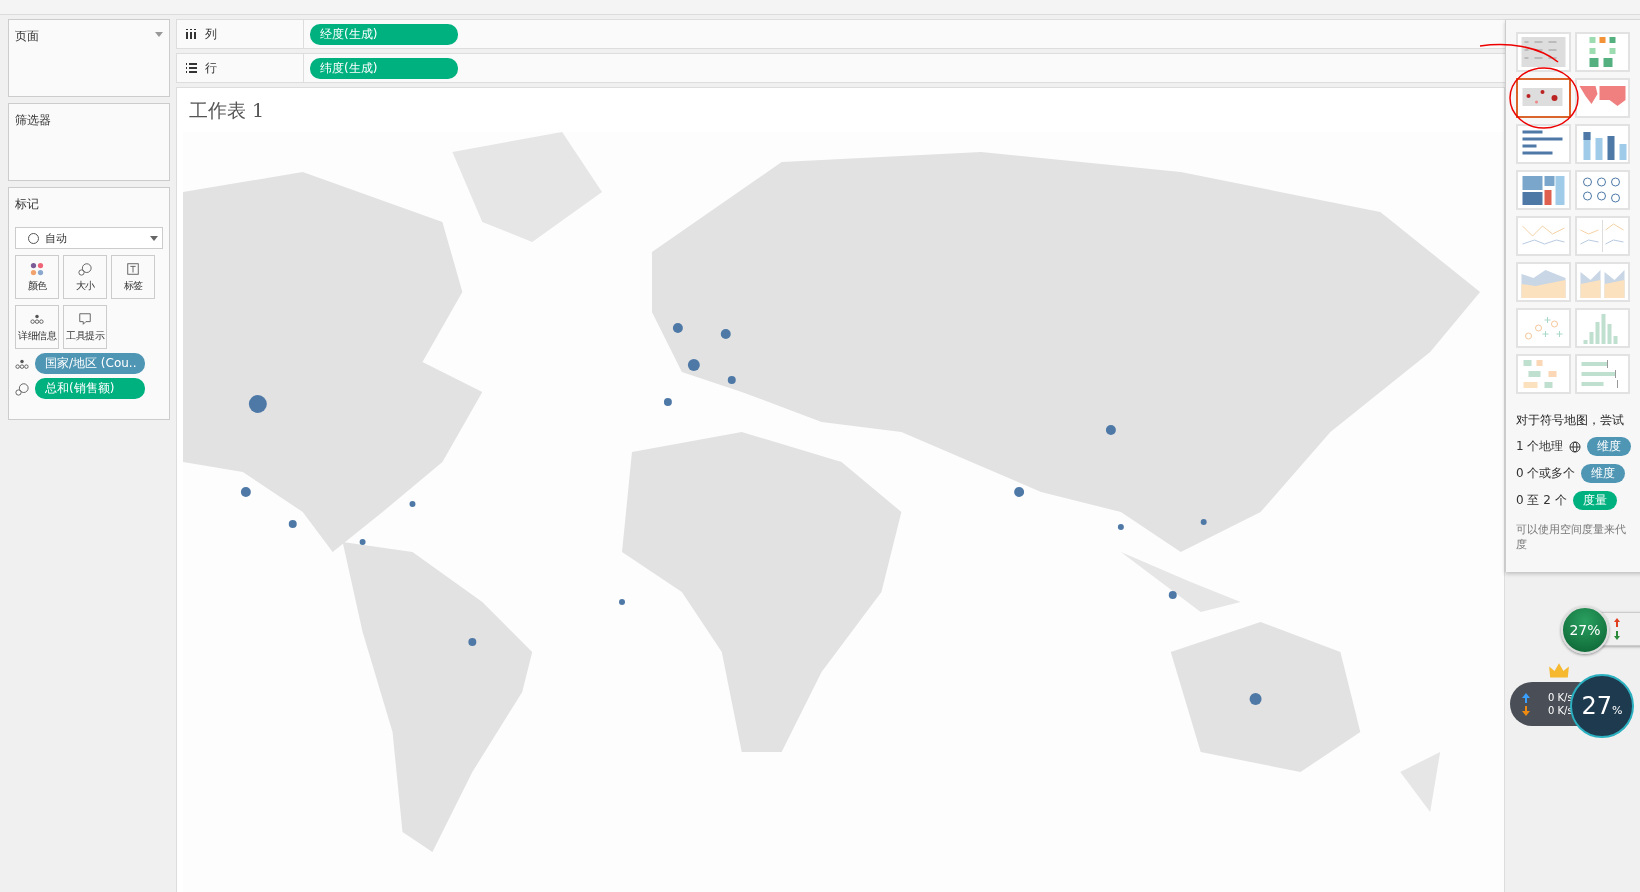 Image resolution: width=1640 pixels, height=892 pixels. Describe the element at coordinates (1541, 500) in the screenshot. I see `requirement-text: 0 至 2 个` at that location.